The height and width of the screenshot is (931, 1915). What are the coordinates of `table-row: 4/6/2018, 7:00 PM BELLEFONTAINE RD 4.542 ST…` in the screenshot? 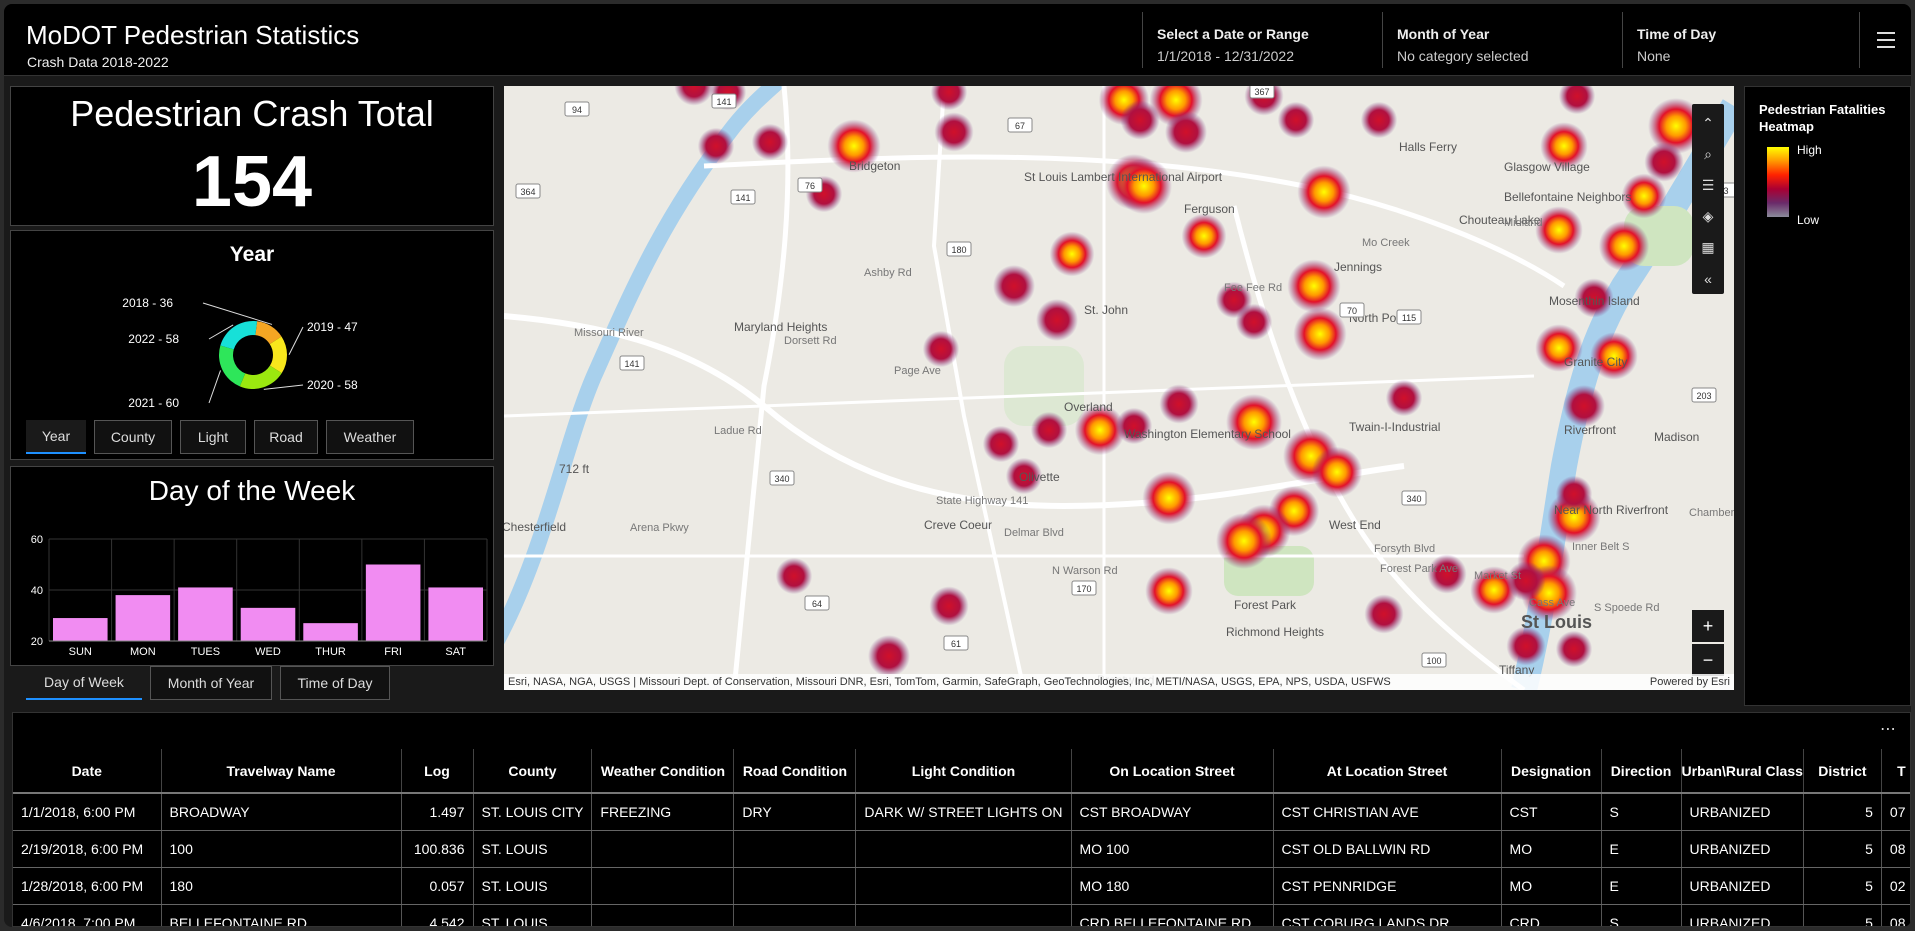 It's located at (961, 915).